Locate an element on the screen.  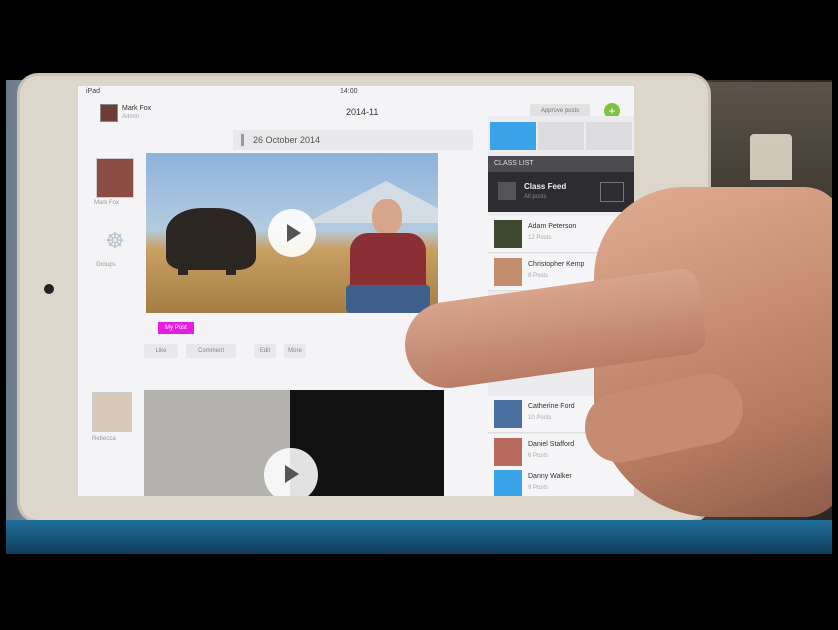
carrier-label: iPad is located at coordinates (93, 91).